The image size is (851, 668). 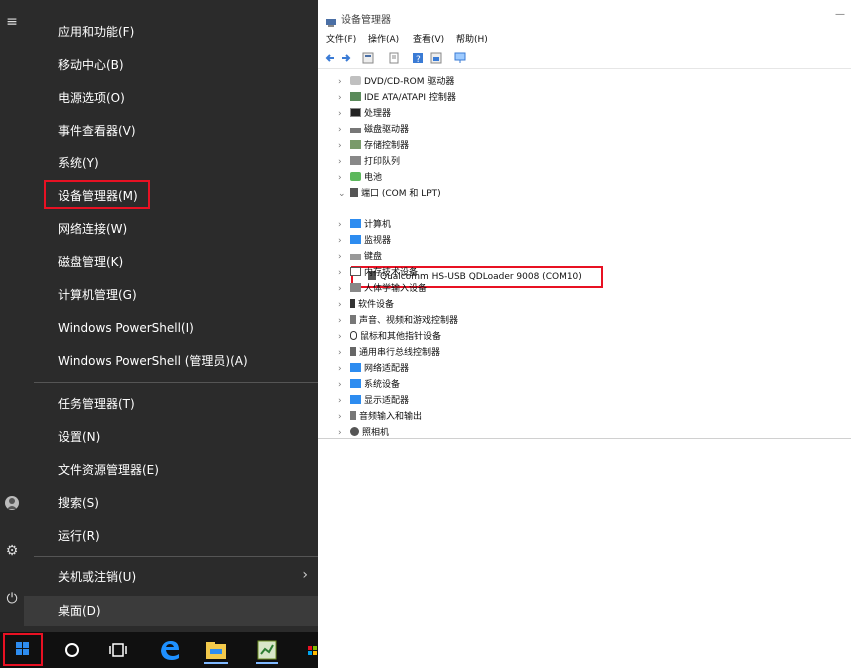 I want to click on tree-node-memory: › 内存技术设备, so click(x=378, y=272).